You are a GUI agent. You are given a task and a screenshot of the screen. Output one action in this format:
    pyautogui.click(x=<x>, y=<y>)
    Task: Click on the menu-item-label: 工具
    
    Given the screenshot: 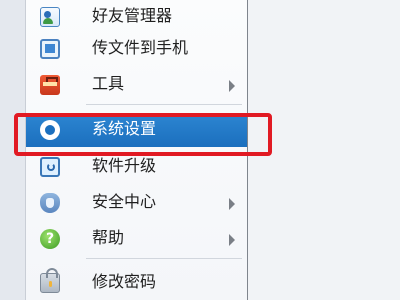 What is the action you would take?
    pyautogui.click(x=108, y=83)
    